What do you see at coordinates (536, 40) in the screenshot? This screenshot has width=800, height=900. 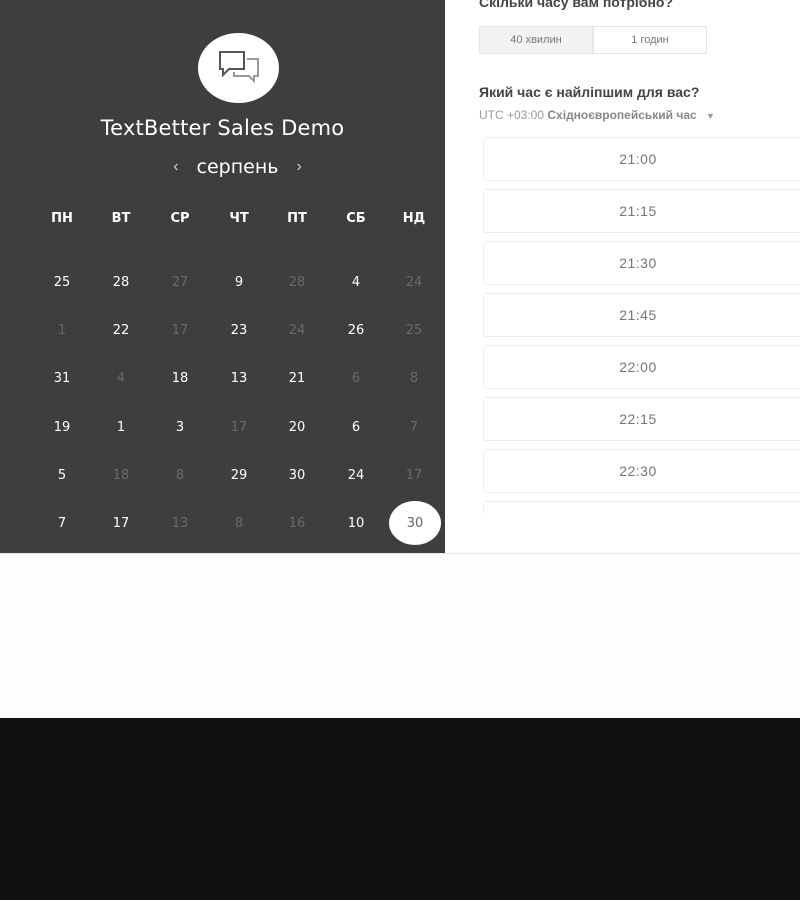 I see `duration-option-40min: 40 хвилин` at bounding box center [536, 40].